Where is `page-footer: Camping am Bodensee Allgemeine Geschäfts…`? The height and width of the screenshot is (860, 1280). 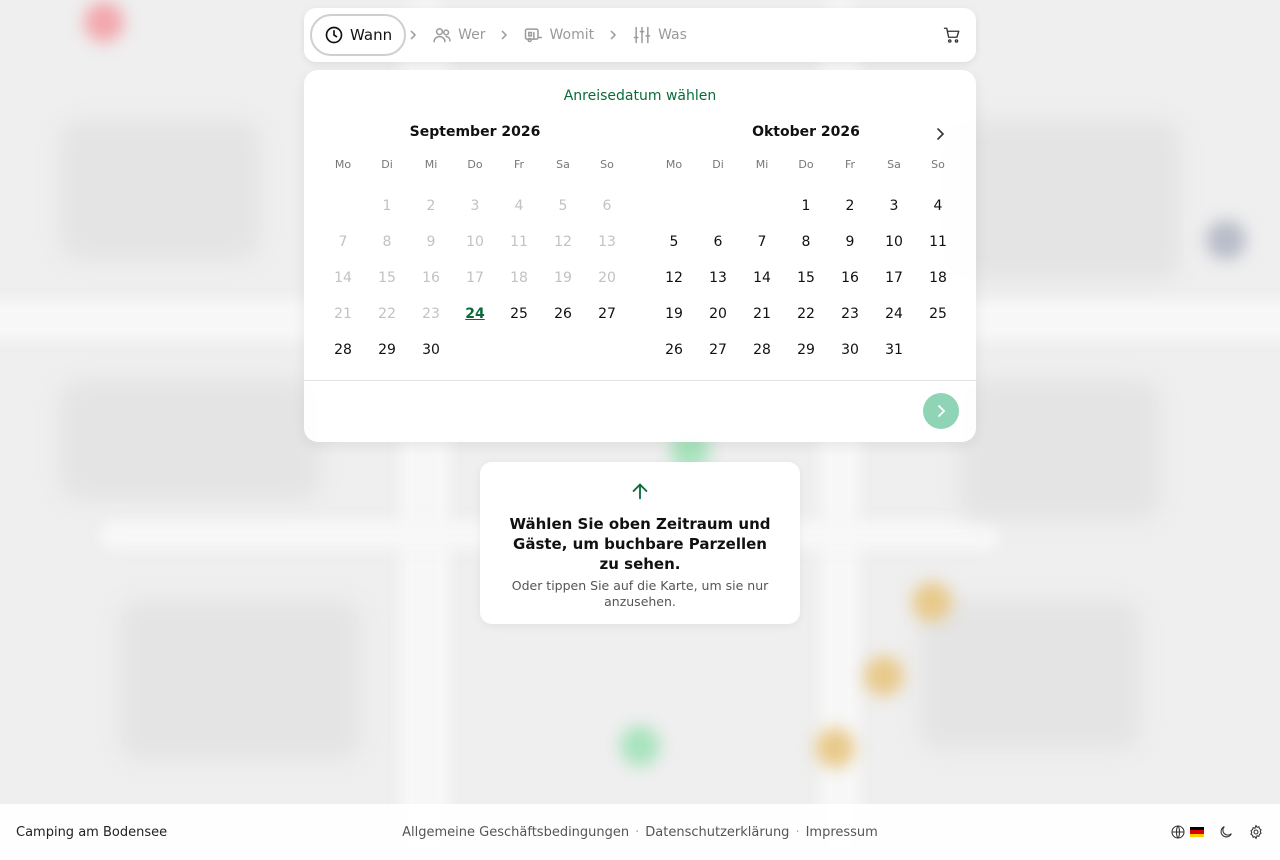 page-footer: Camping am Bodensee Allgemeine Geschäfts… is located at coordinates (640, 832).